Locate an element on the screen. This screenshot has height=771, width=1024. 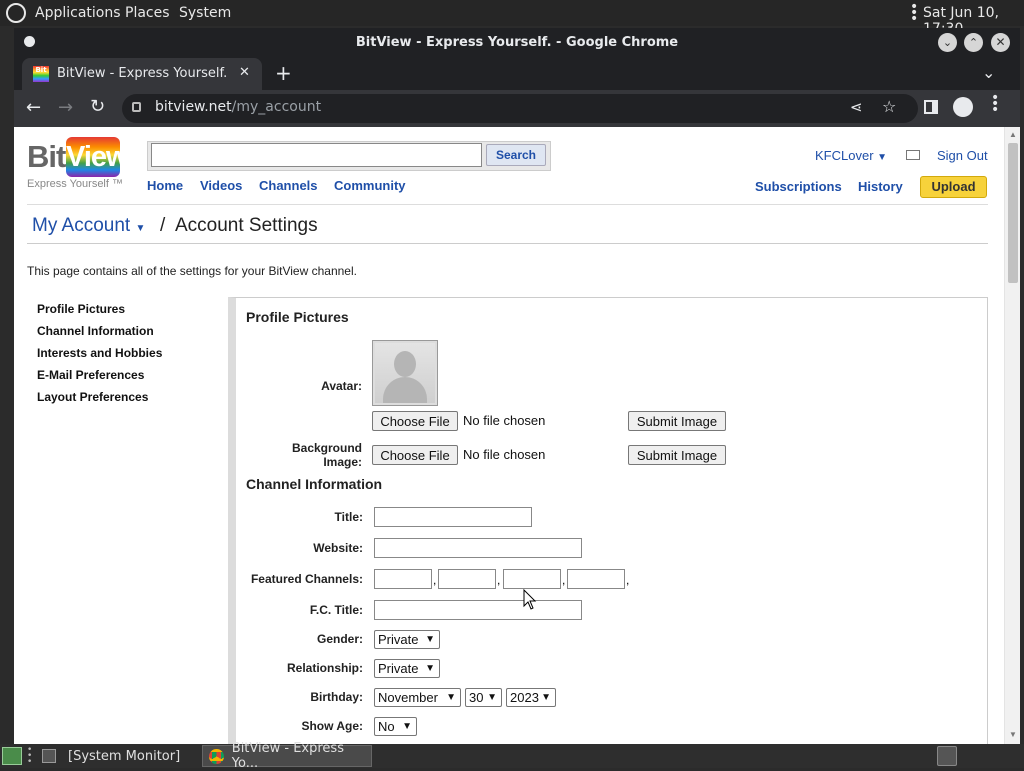
birthday-day-value: 30 is located at coordinates (476, 697).